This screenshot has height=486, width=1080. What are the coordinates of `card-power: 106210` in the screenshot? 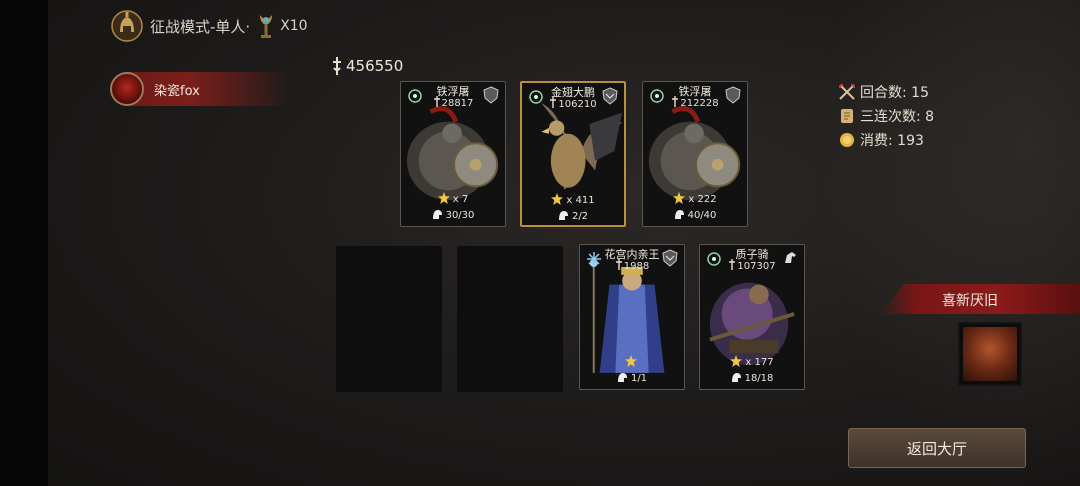 It's located at (573, 103).